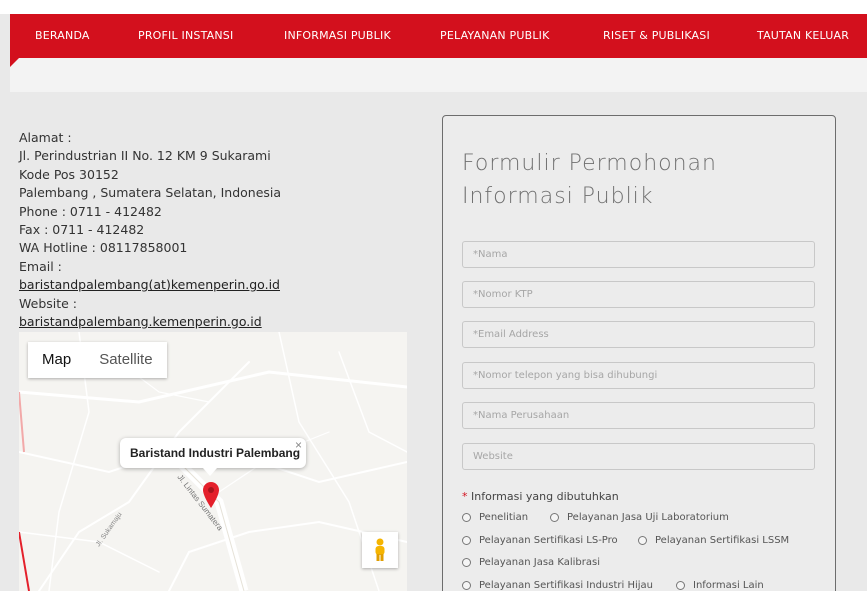  What do you see at coordinates (164, 285) in the screenshot?
I see `email-link: baristandpalembang(at)kemenperin.go.id` at bounding box center [164, 285].